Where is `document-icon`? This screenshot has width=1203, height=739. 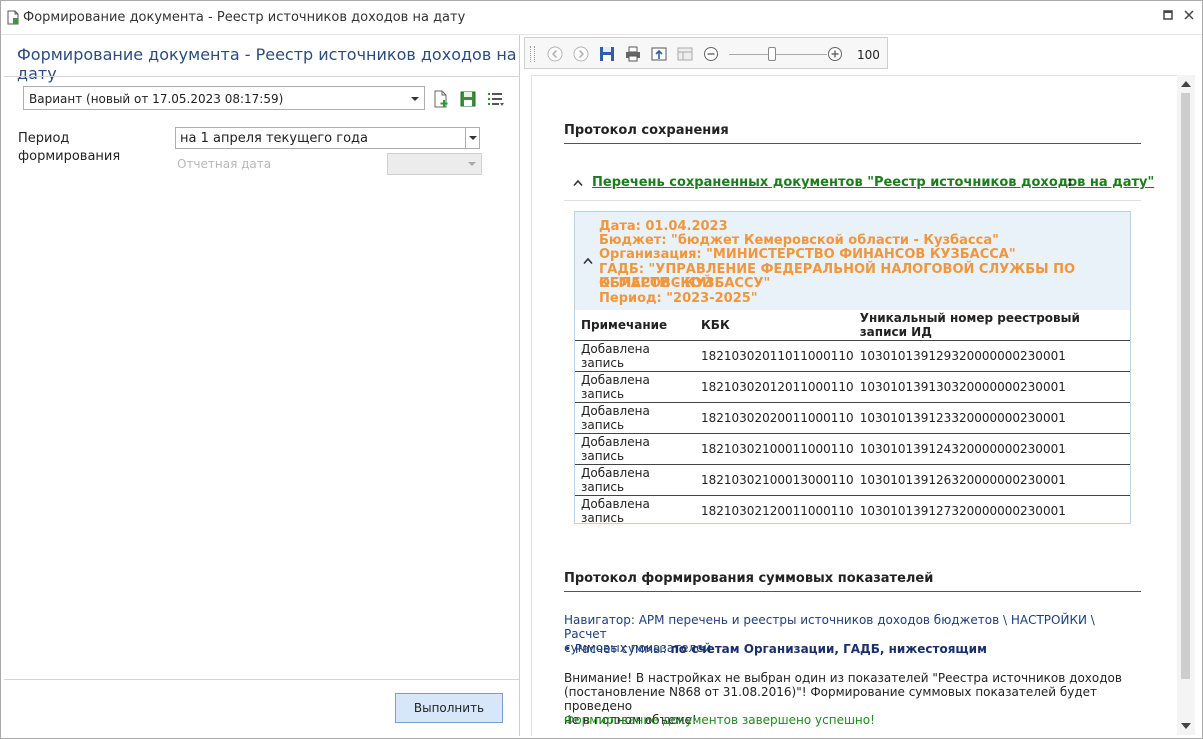
document-icon is located at coordinates (13, 17).